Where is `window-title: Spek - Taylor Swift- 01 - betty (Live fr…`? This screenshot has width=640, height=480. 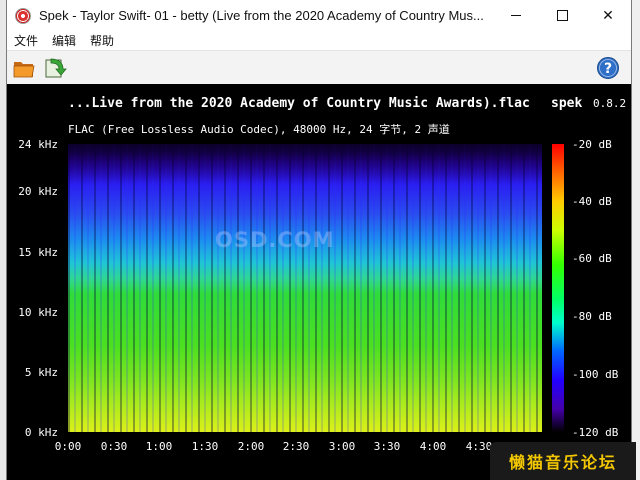
window-title: Spek - Taylor Swift- 01 - betty (Live fr… is located at coordinates (261, 15).